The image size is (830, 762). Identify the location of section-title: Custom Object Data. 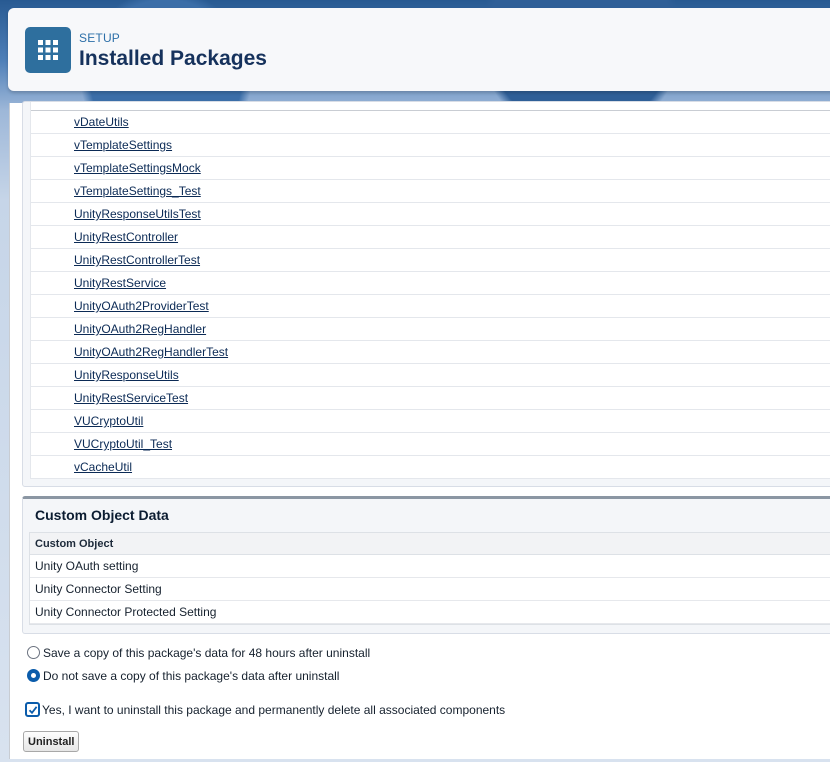
(102, 515).